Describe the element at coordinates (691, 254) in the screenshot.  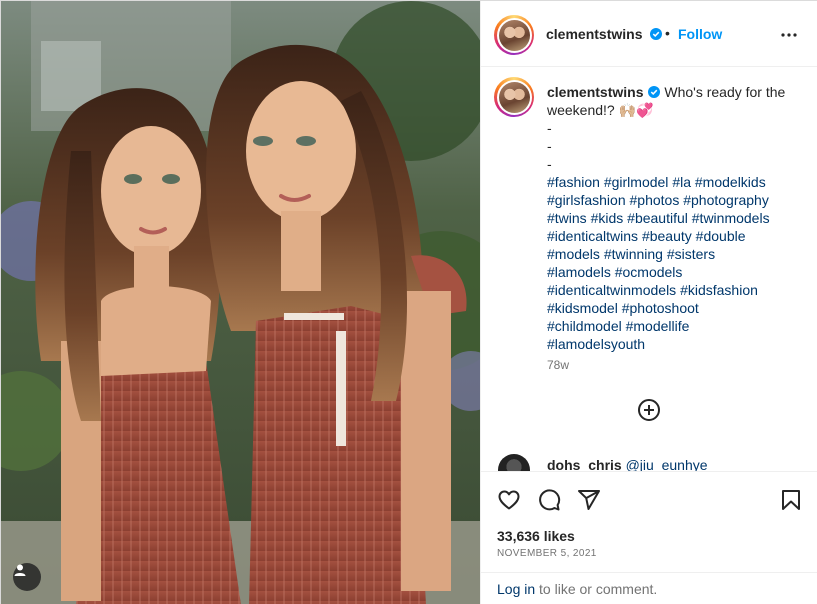
I see `hashtag-link: #sisters` at that location.